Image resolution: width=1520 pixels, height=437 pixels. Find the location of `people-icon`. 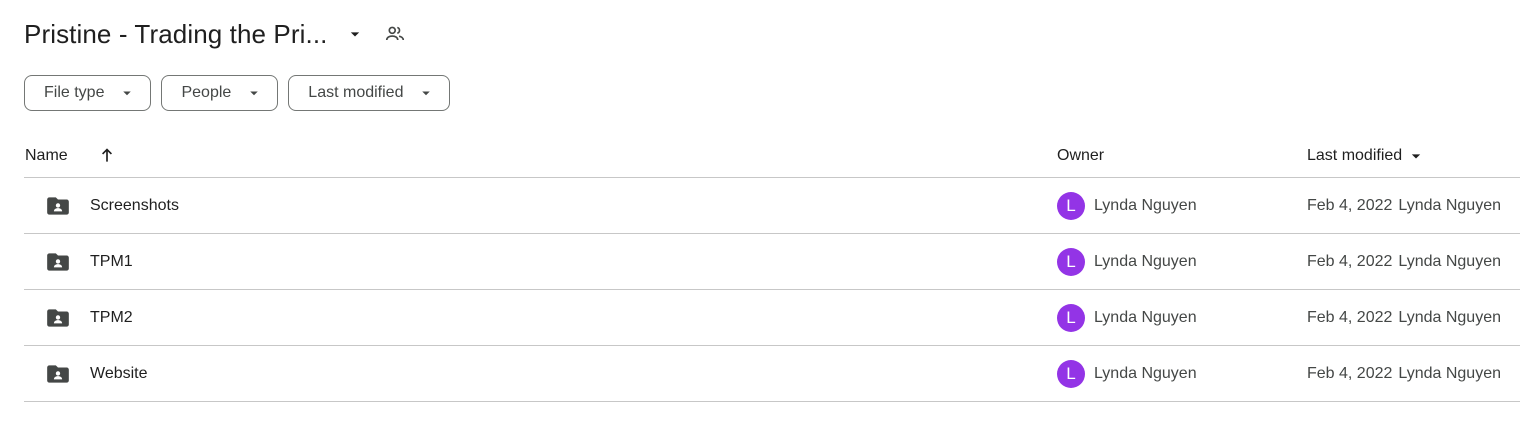

people-icon is located at coordinates (395, 33).